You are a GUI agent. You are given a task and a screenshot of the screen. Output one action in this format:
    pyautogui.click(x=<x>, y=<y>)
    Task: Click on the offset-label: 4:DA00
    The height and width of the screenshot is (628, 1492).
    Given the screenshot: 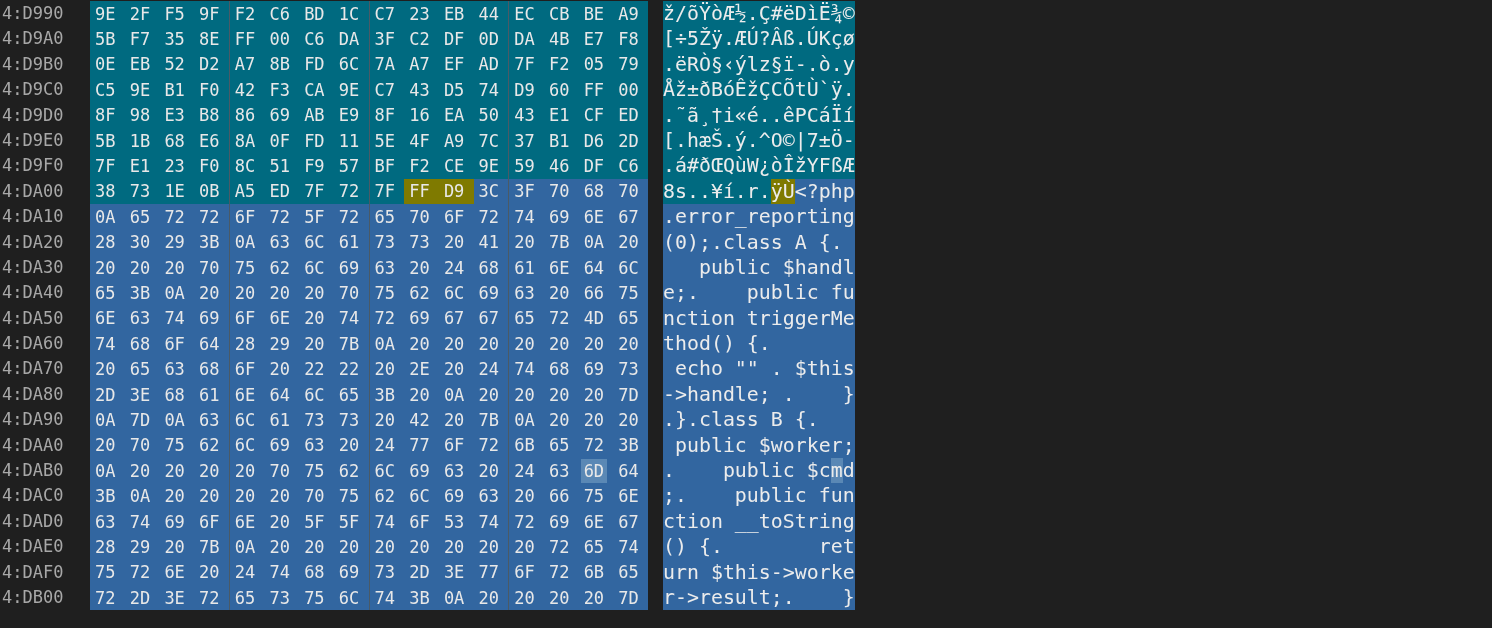 What is the action you would take?
    pyautogui.click(x=33, y=191)
    